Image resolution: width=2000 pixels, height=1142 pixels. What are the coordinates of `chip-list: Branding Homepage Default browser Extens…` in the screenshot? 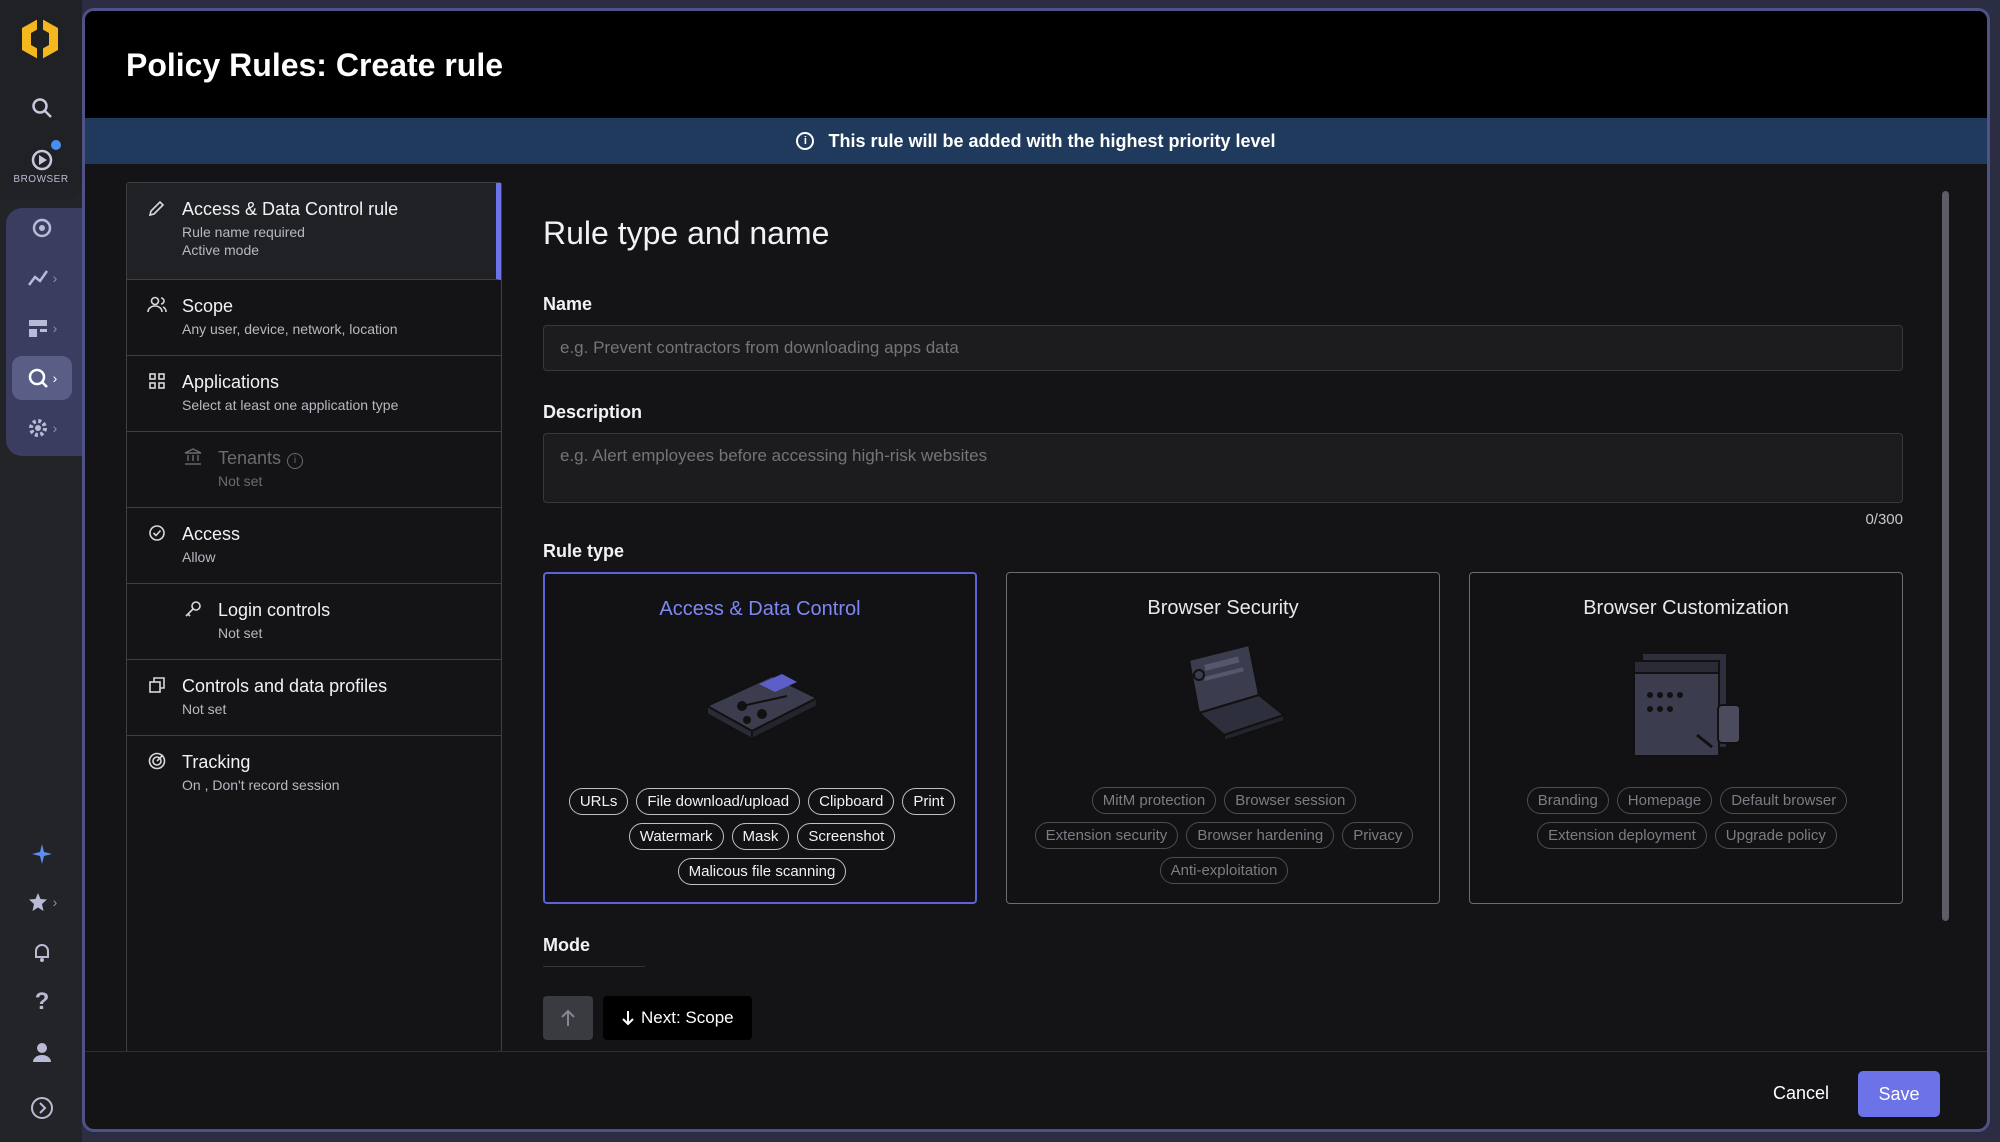 It's located at (1687, 818).